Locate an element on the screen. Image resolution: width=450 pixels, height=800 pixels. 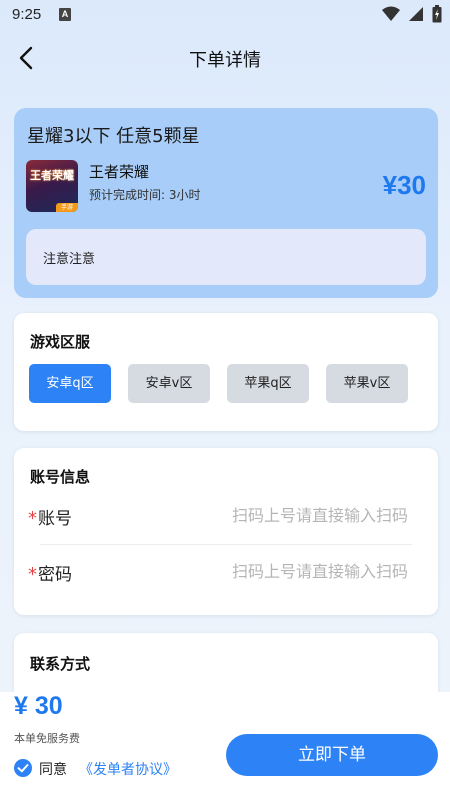
notification-icon: A is located at coordinates (65, 14).